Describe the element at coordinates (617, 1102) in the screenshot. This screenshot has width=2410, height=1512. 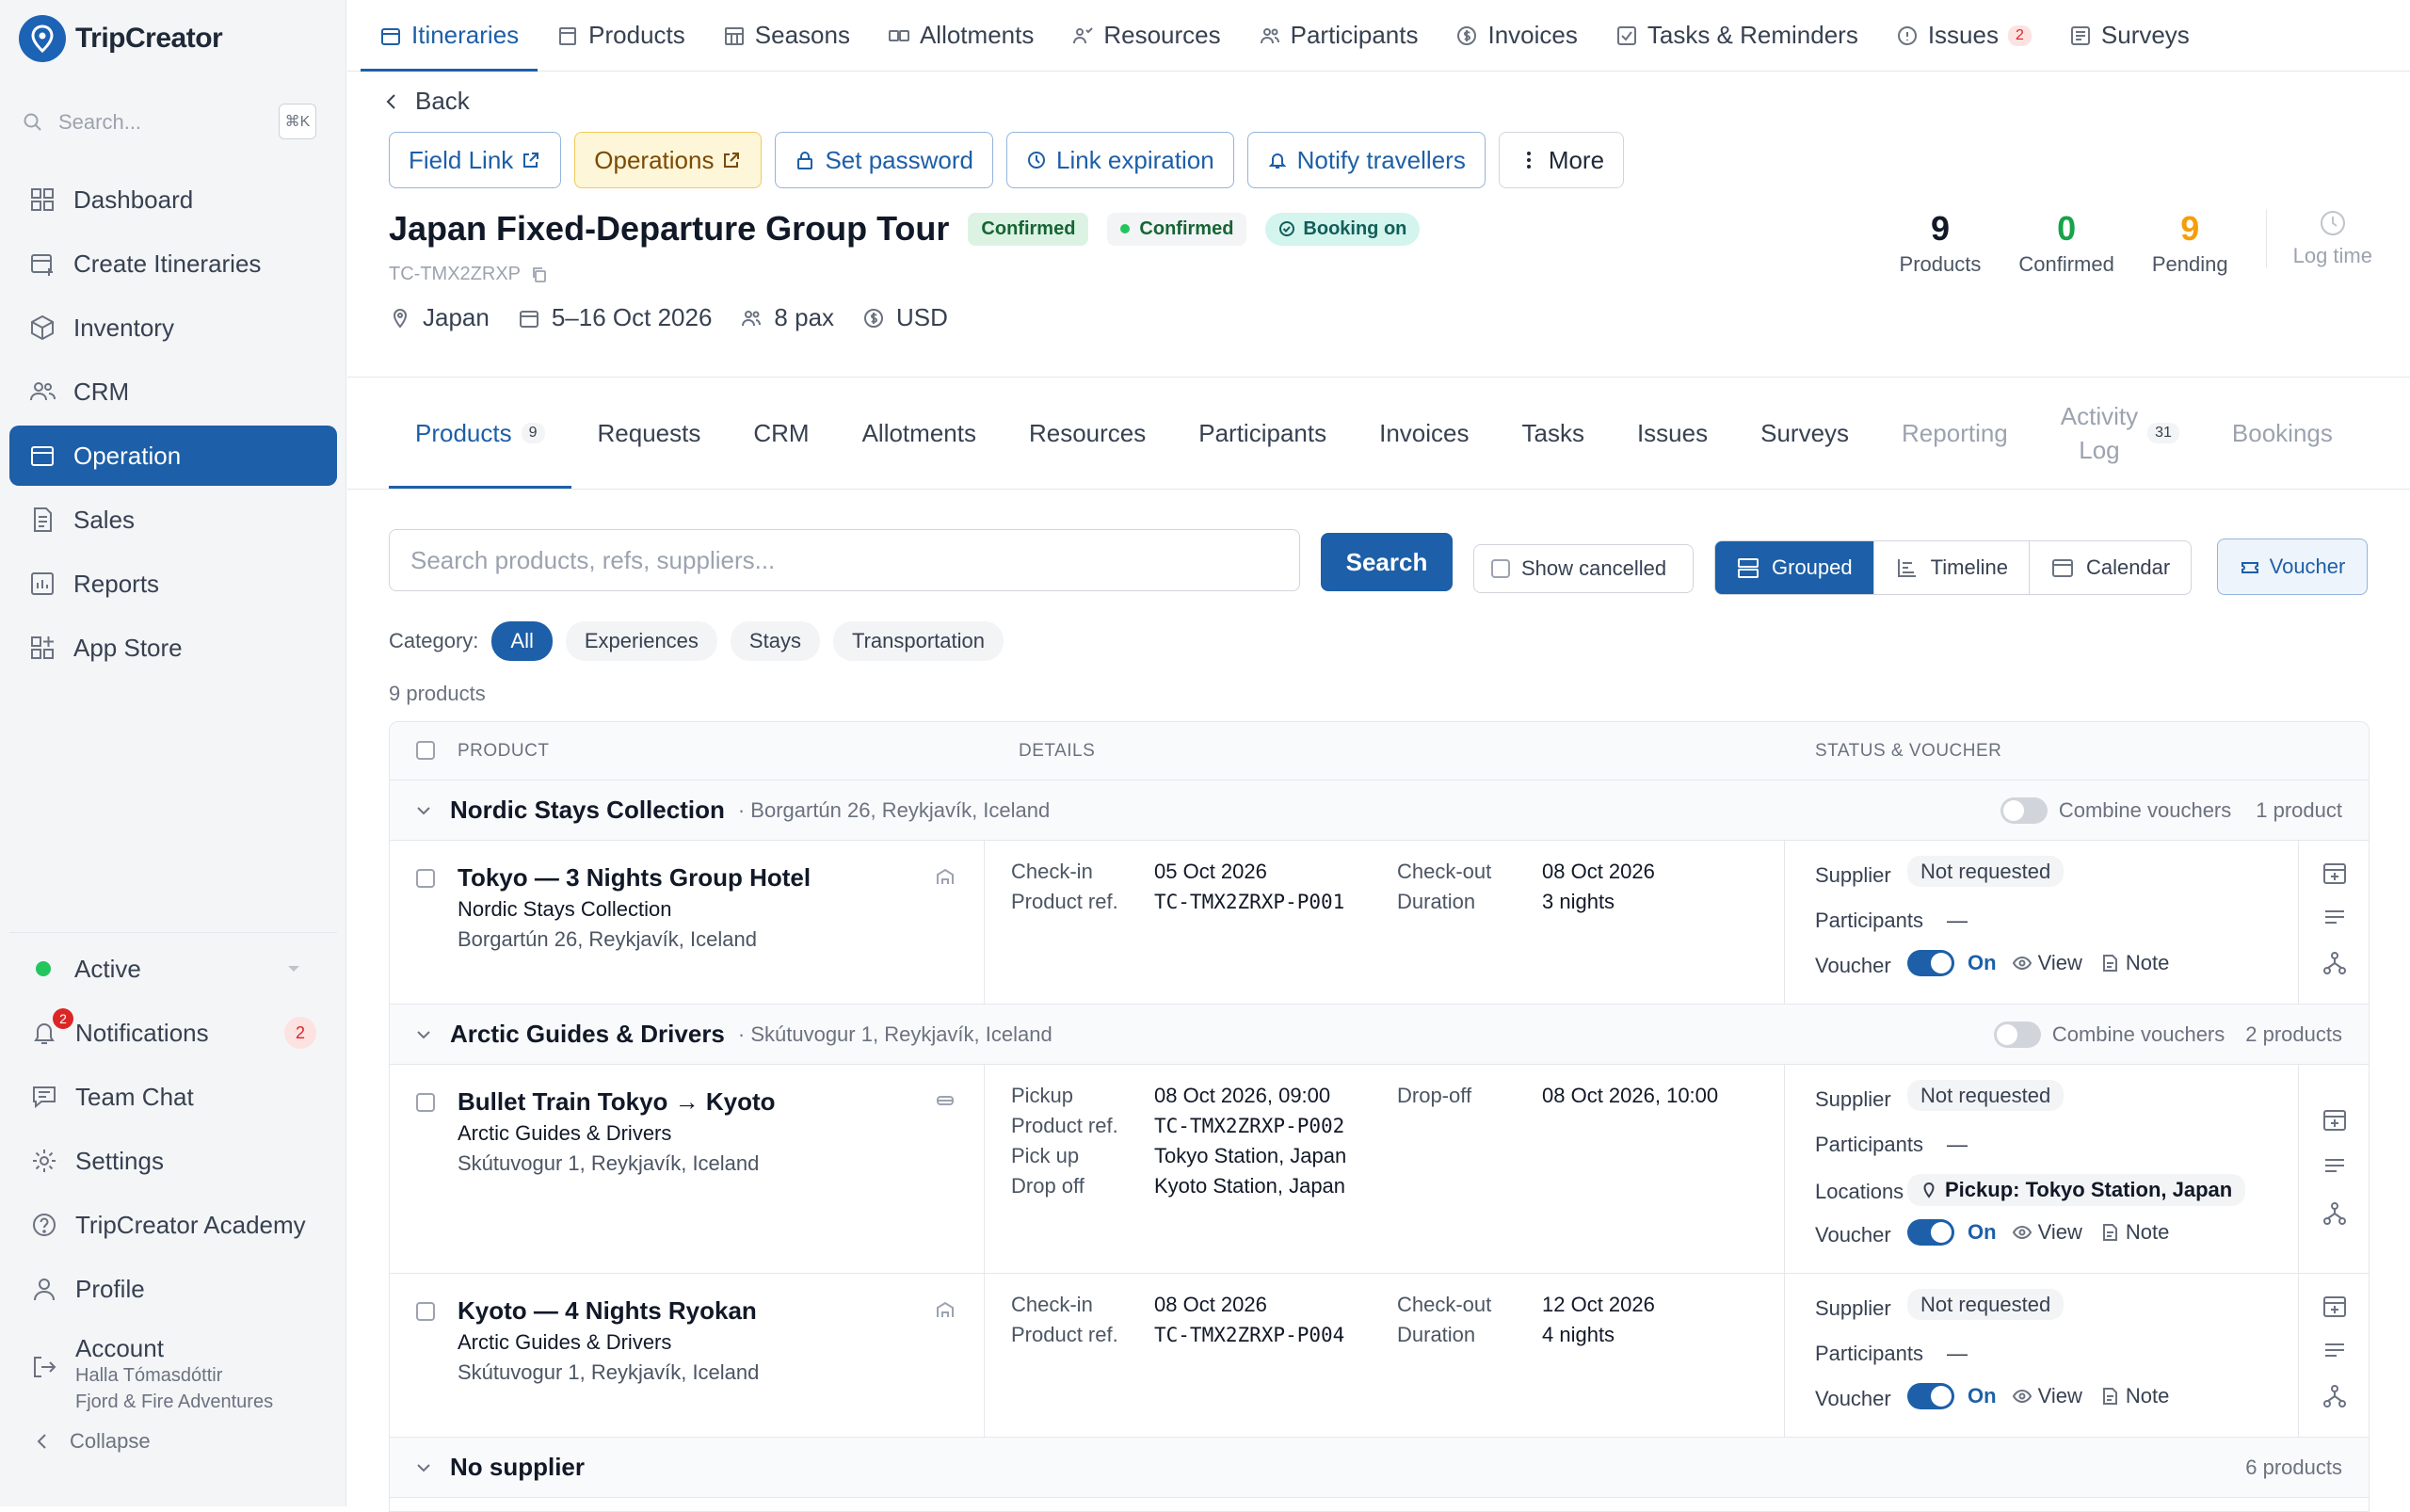
I see `product-name: Bullet Train Tokyo → Kyoto` at that location.